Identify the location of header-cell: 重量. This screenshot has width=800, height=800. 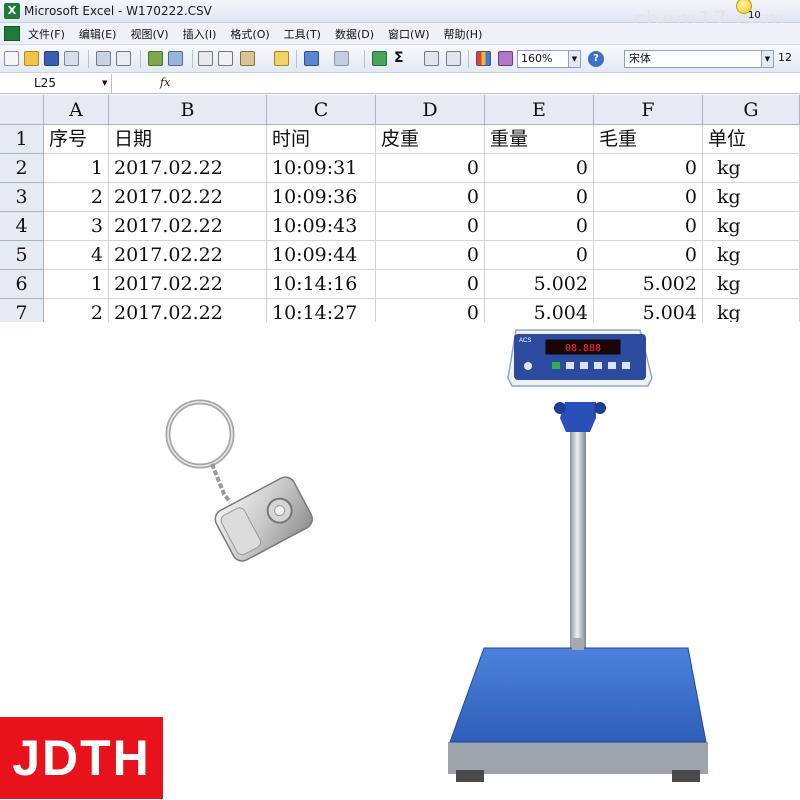
(539, 139).